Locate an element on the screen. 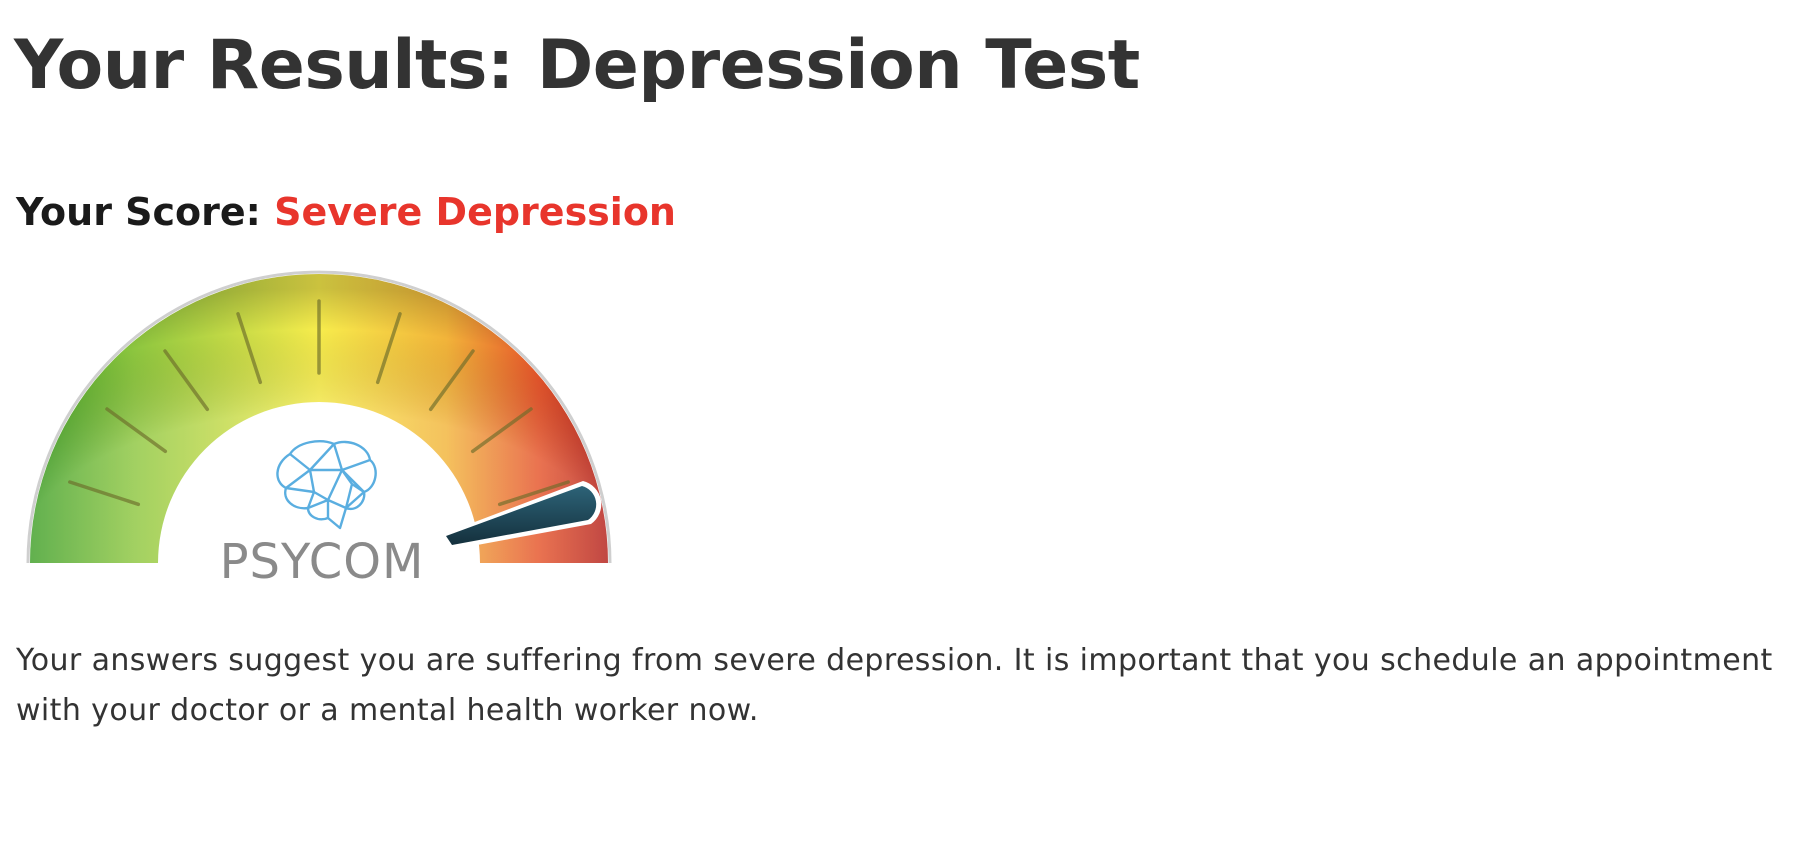 The image size is (1816, 846). score-value: Severe Depression is located at coordinates (475, 212).